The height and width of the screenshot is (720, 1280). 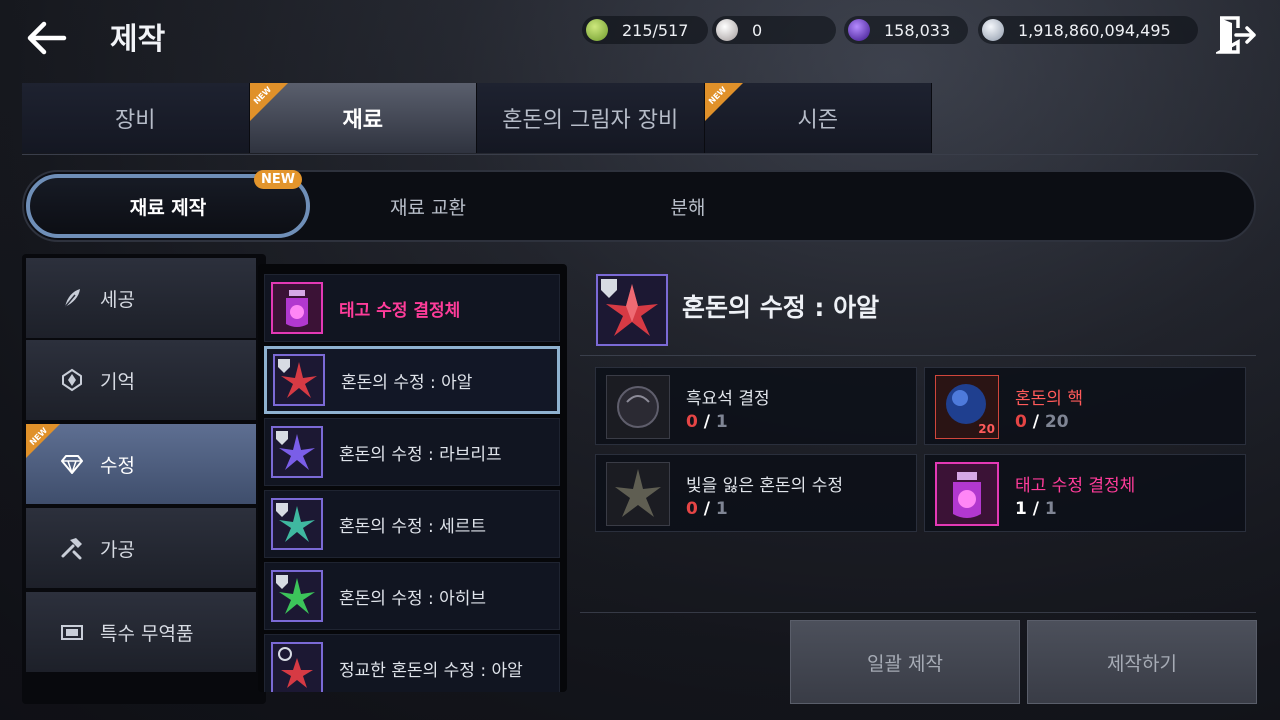 I want to click on tab-season: NEW 시즌, so click(x=818, y=118).